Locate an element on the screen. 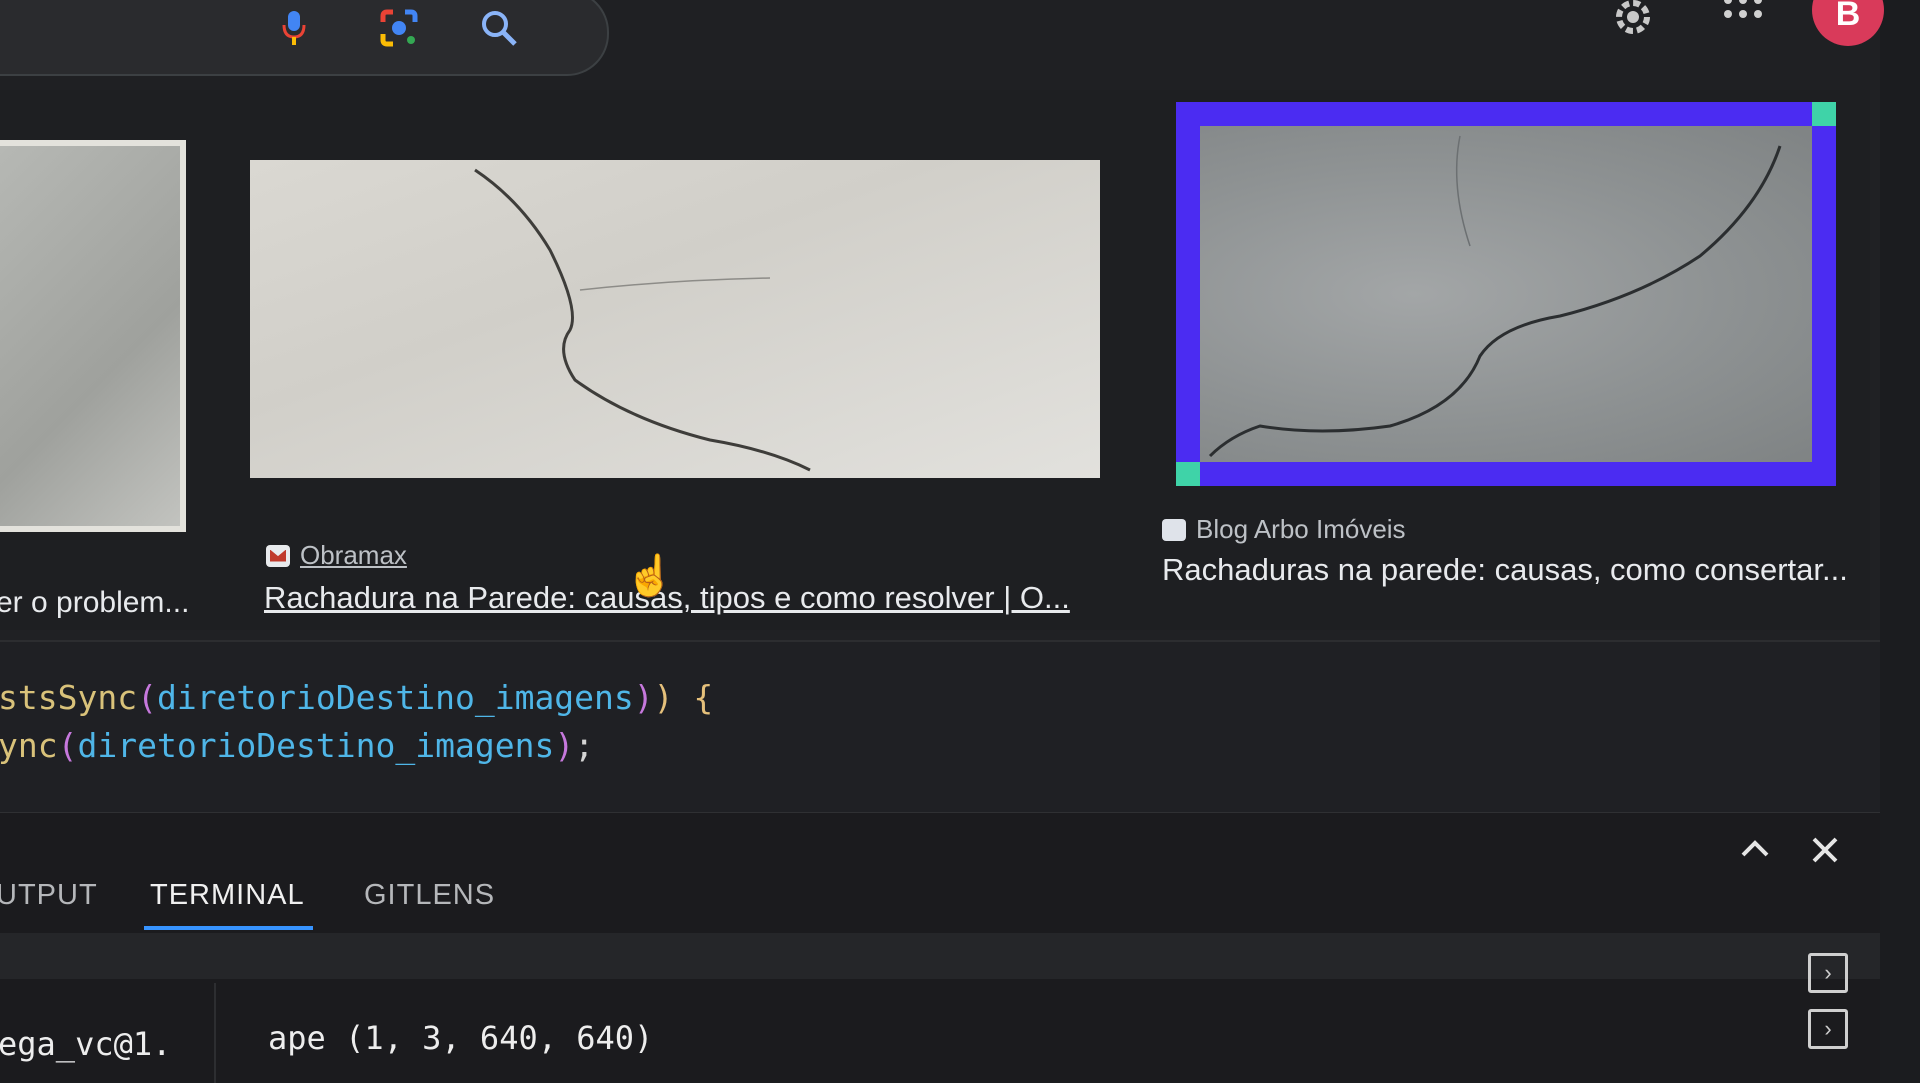  result-source: Blog Arbo Imóveis is located at coordinates (1284, 529).